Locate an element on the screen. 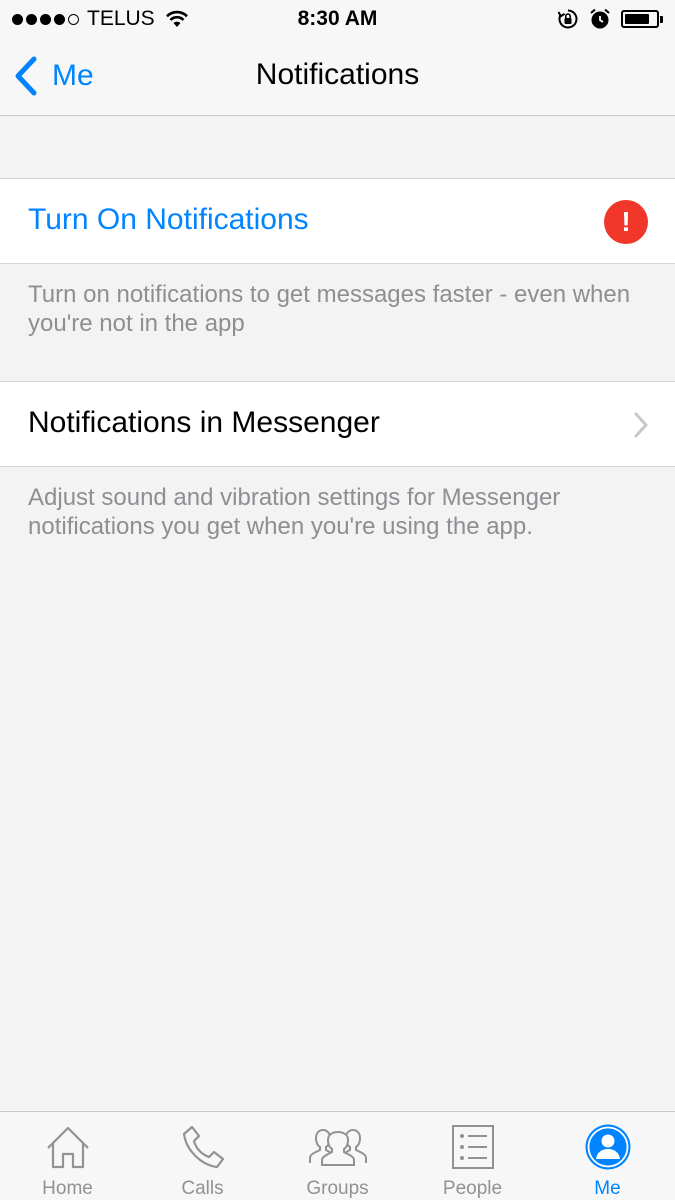 This screenshot has width=675, height=1200. tab-me-label: Me is located at coordinates (607, 1188).